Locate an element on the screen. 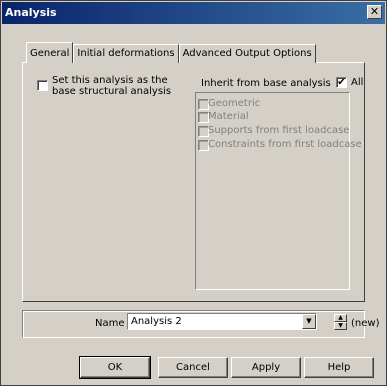  window-title: Analysis is located at coordinates (31, 12).